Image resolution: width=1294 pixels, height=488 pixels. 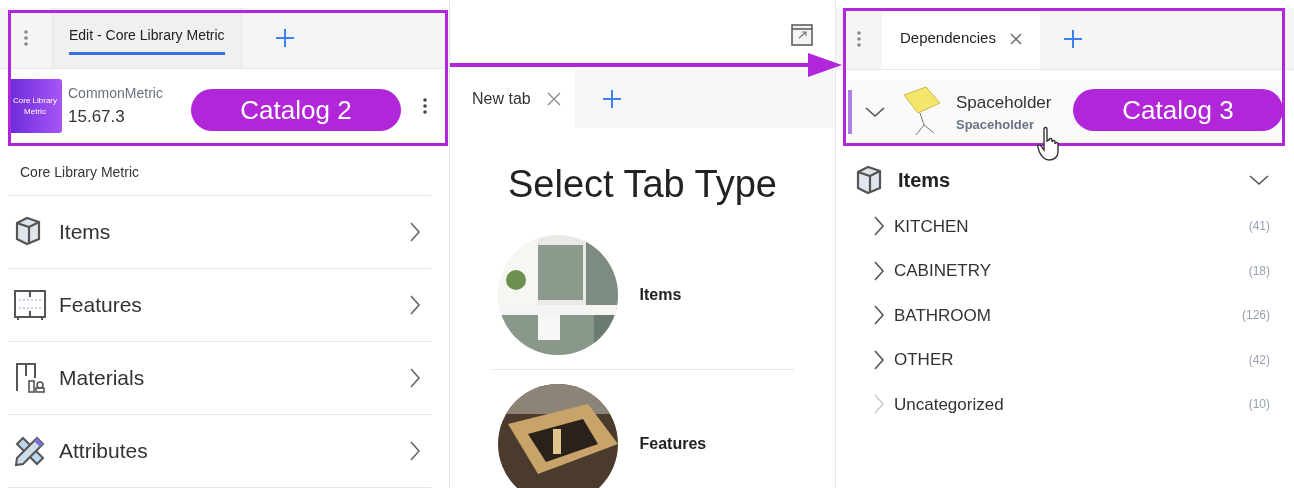 I want to click on annotation-label: Catalog 3, so click(x=1178, y=110).